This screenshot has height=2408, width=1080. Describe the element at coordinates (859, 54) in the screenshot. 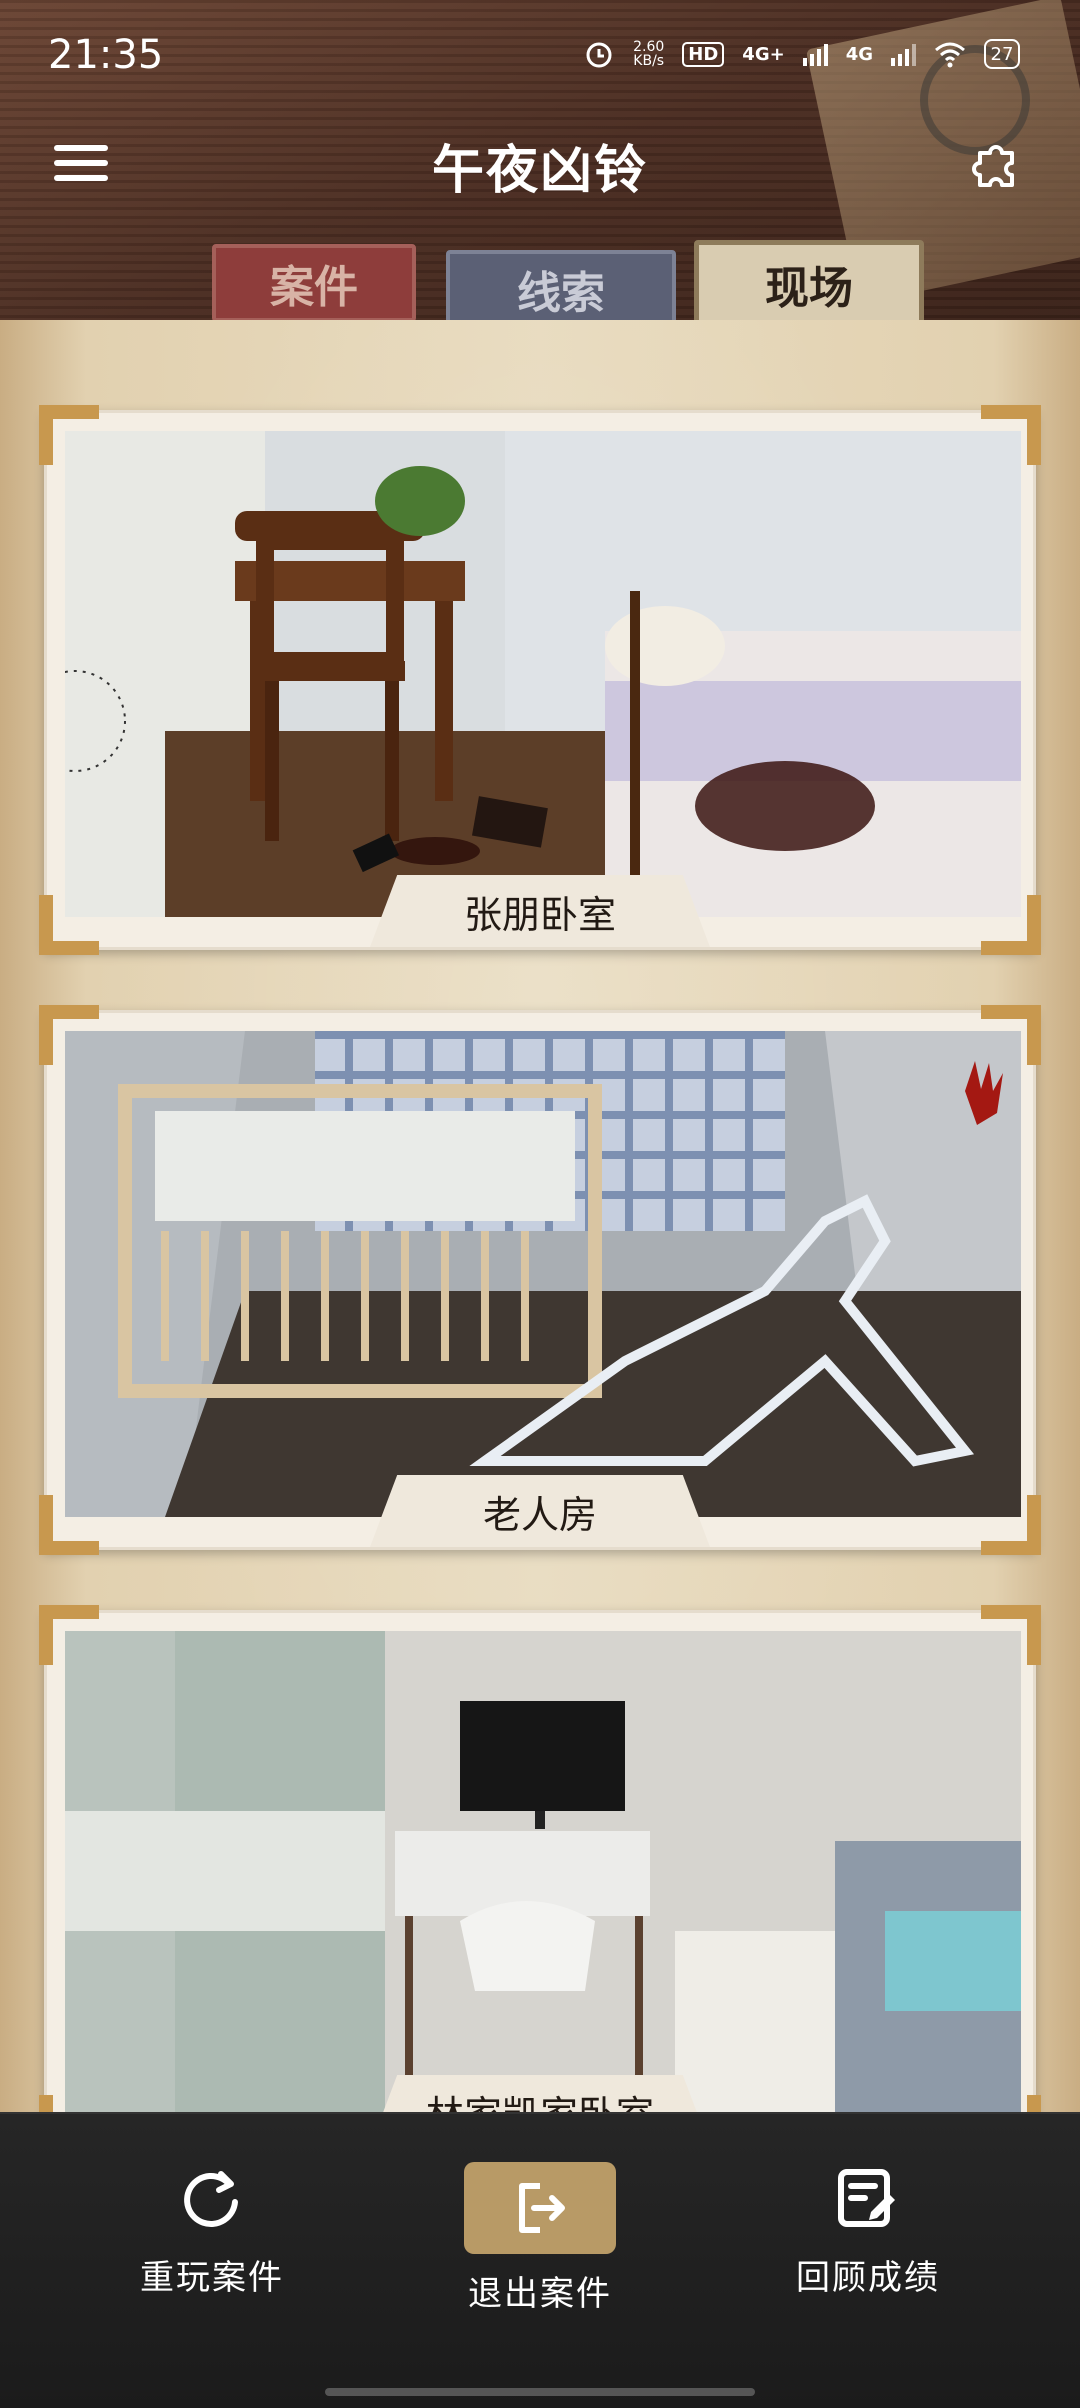

I see `signal-label-2: 4G` at that location.